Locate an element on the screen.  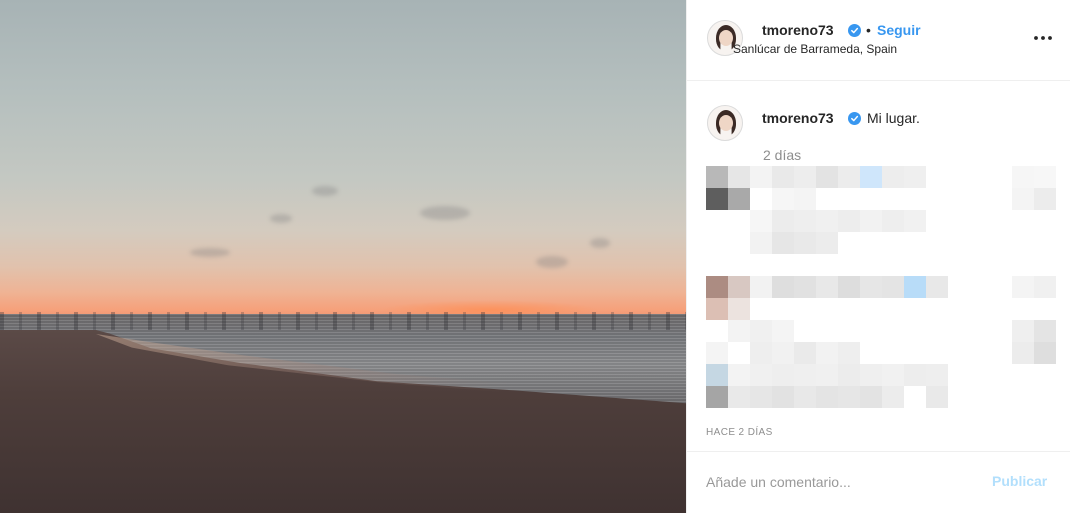
caption-timestamp: 2 días is located at coordinates (782, 155).